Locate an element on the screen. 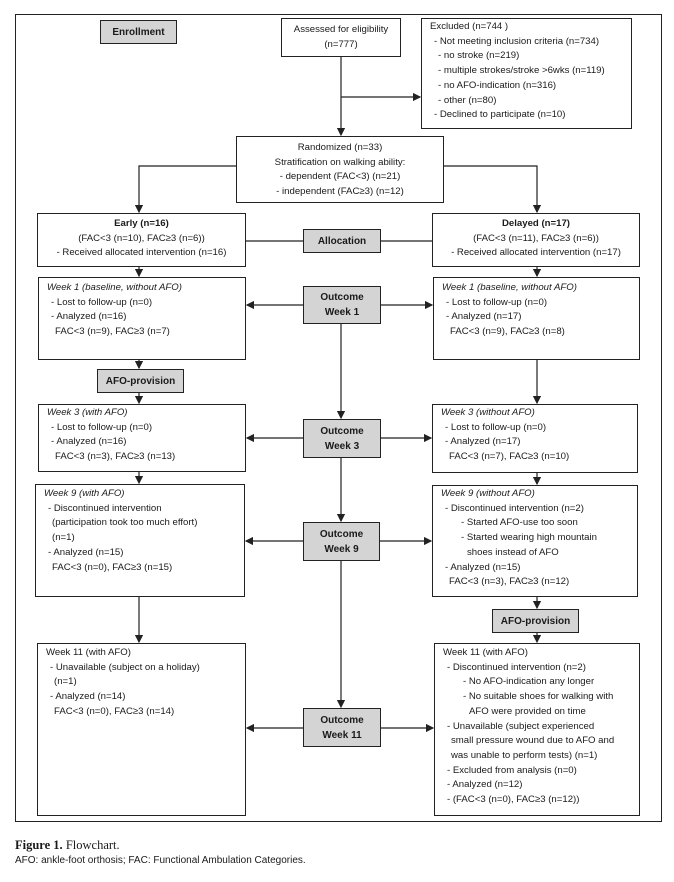 This screenshot has height=882, width=674. box-line: - Unavailable (subject experienced is located at coordinates (521, 726).